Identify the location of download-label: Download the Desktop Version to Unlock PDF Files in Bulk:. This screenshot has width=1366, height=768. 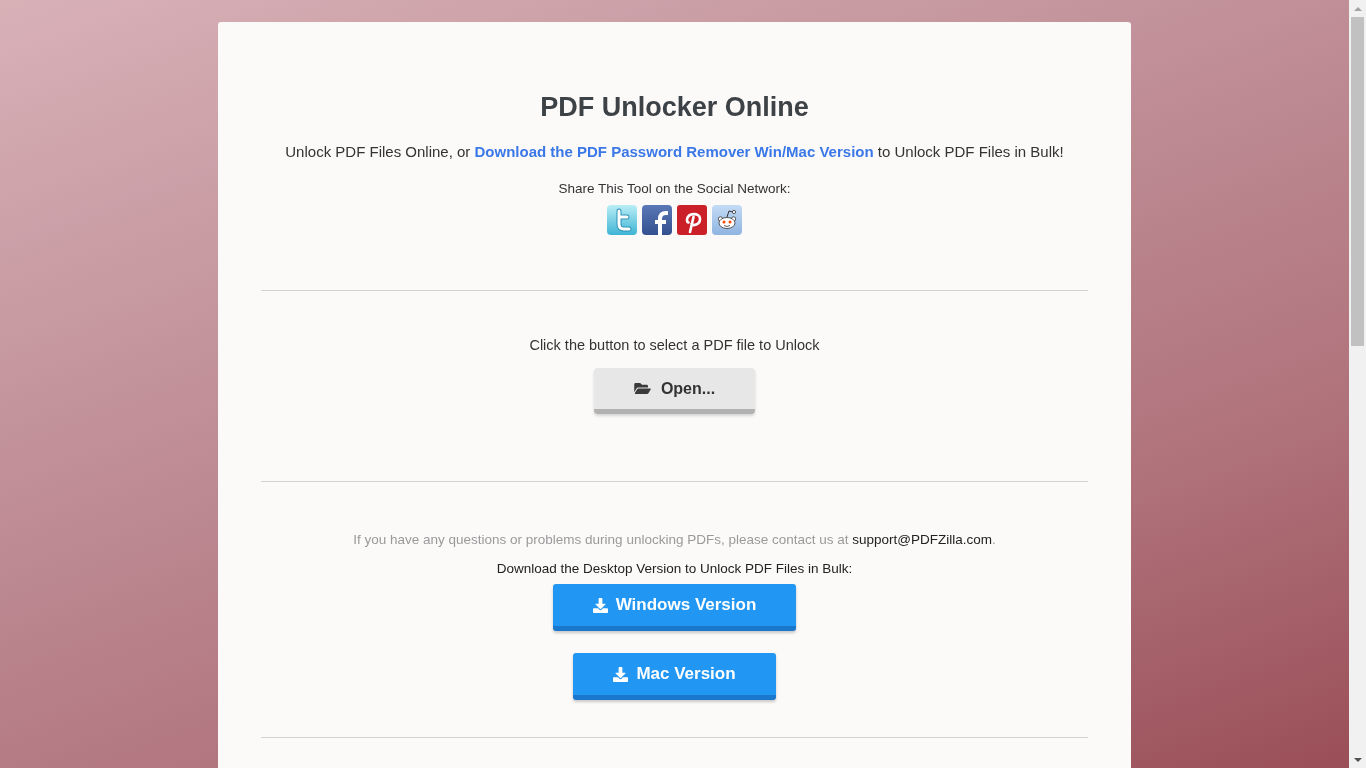
(674, 569).